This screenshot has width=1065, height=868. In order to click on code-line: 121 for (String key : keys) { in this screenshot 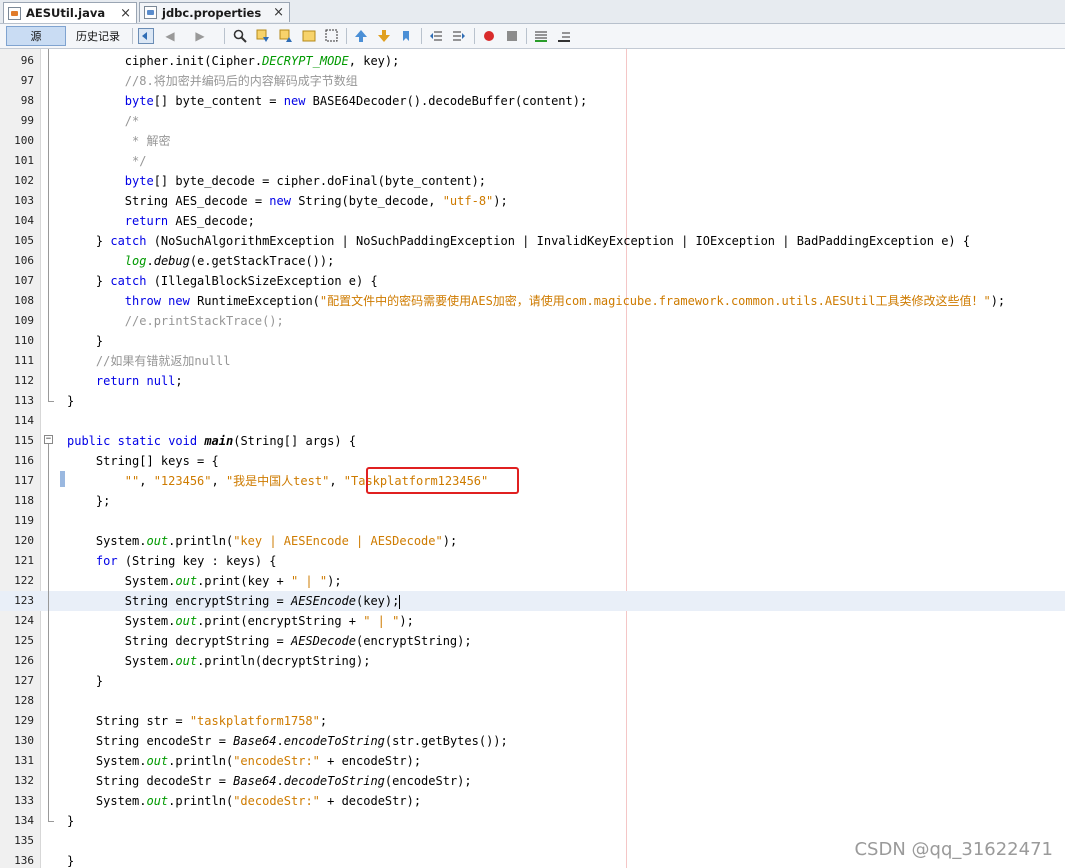, I will do `click(532, 561)`.